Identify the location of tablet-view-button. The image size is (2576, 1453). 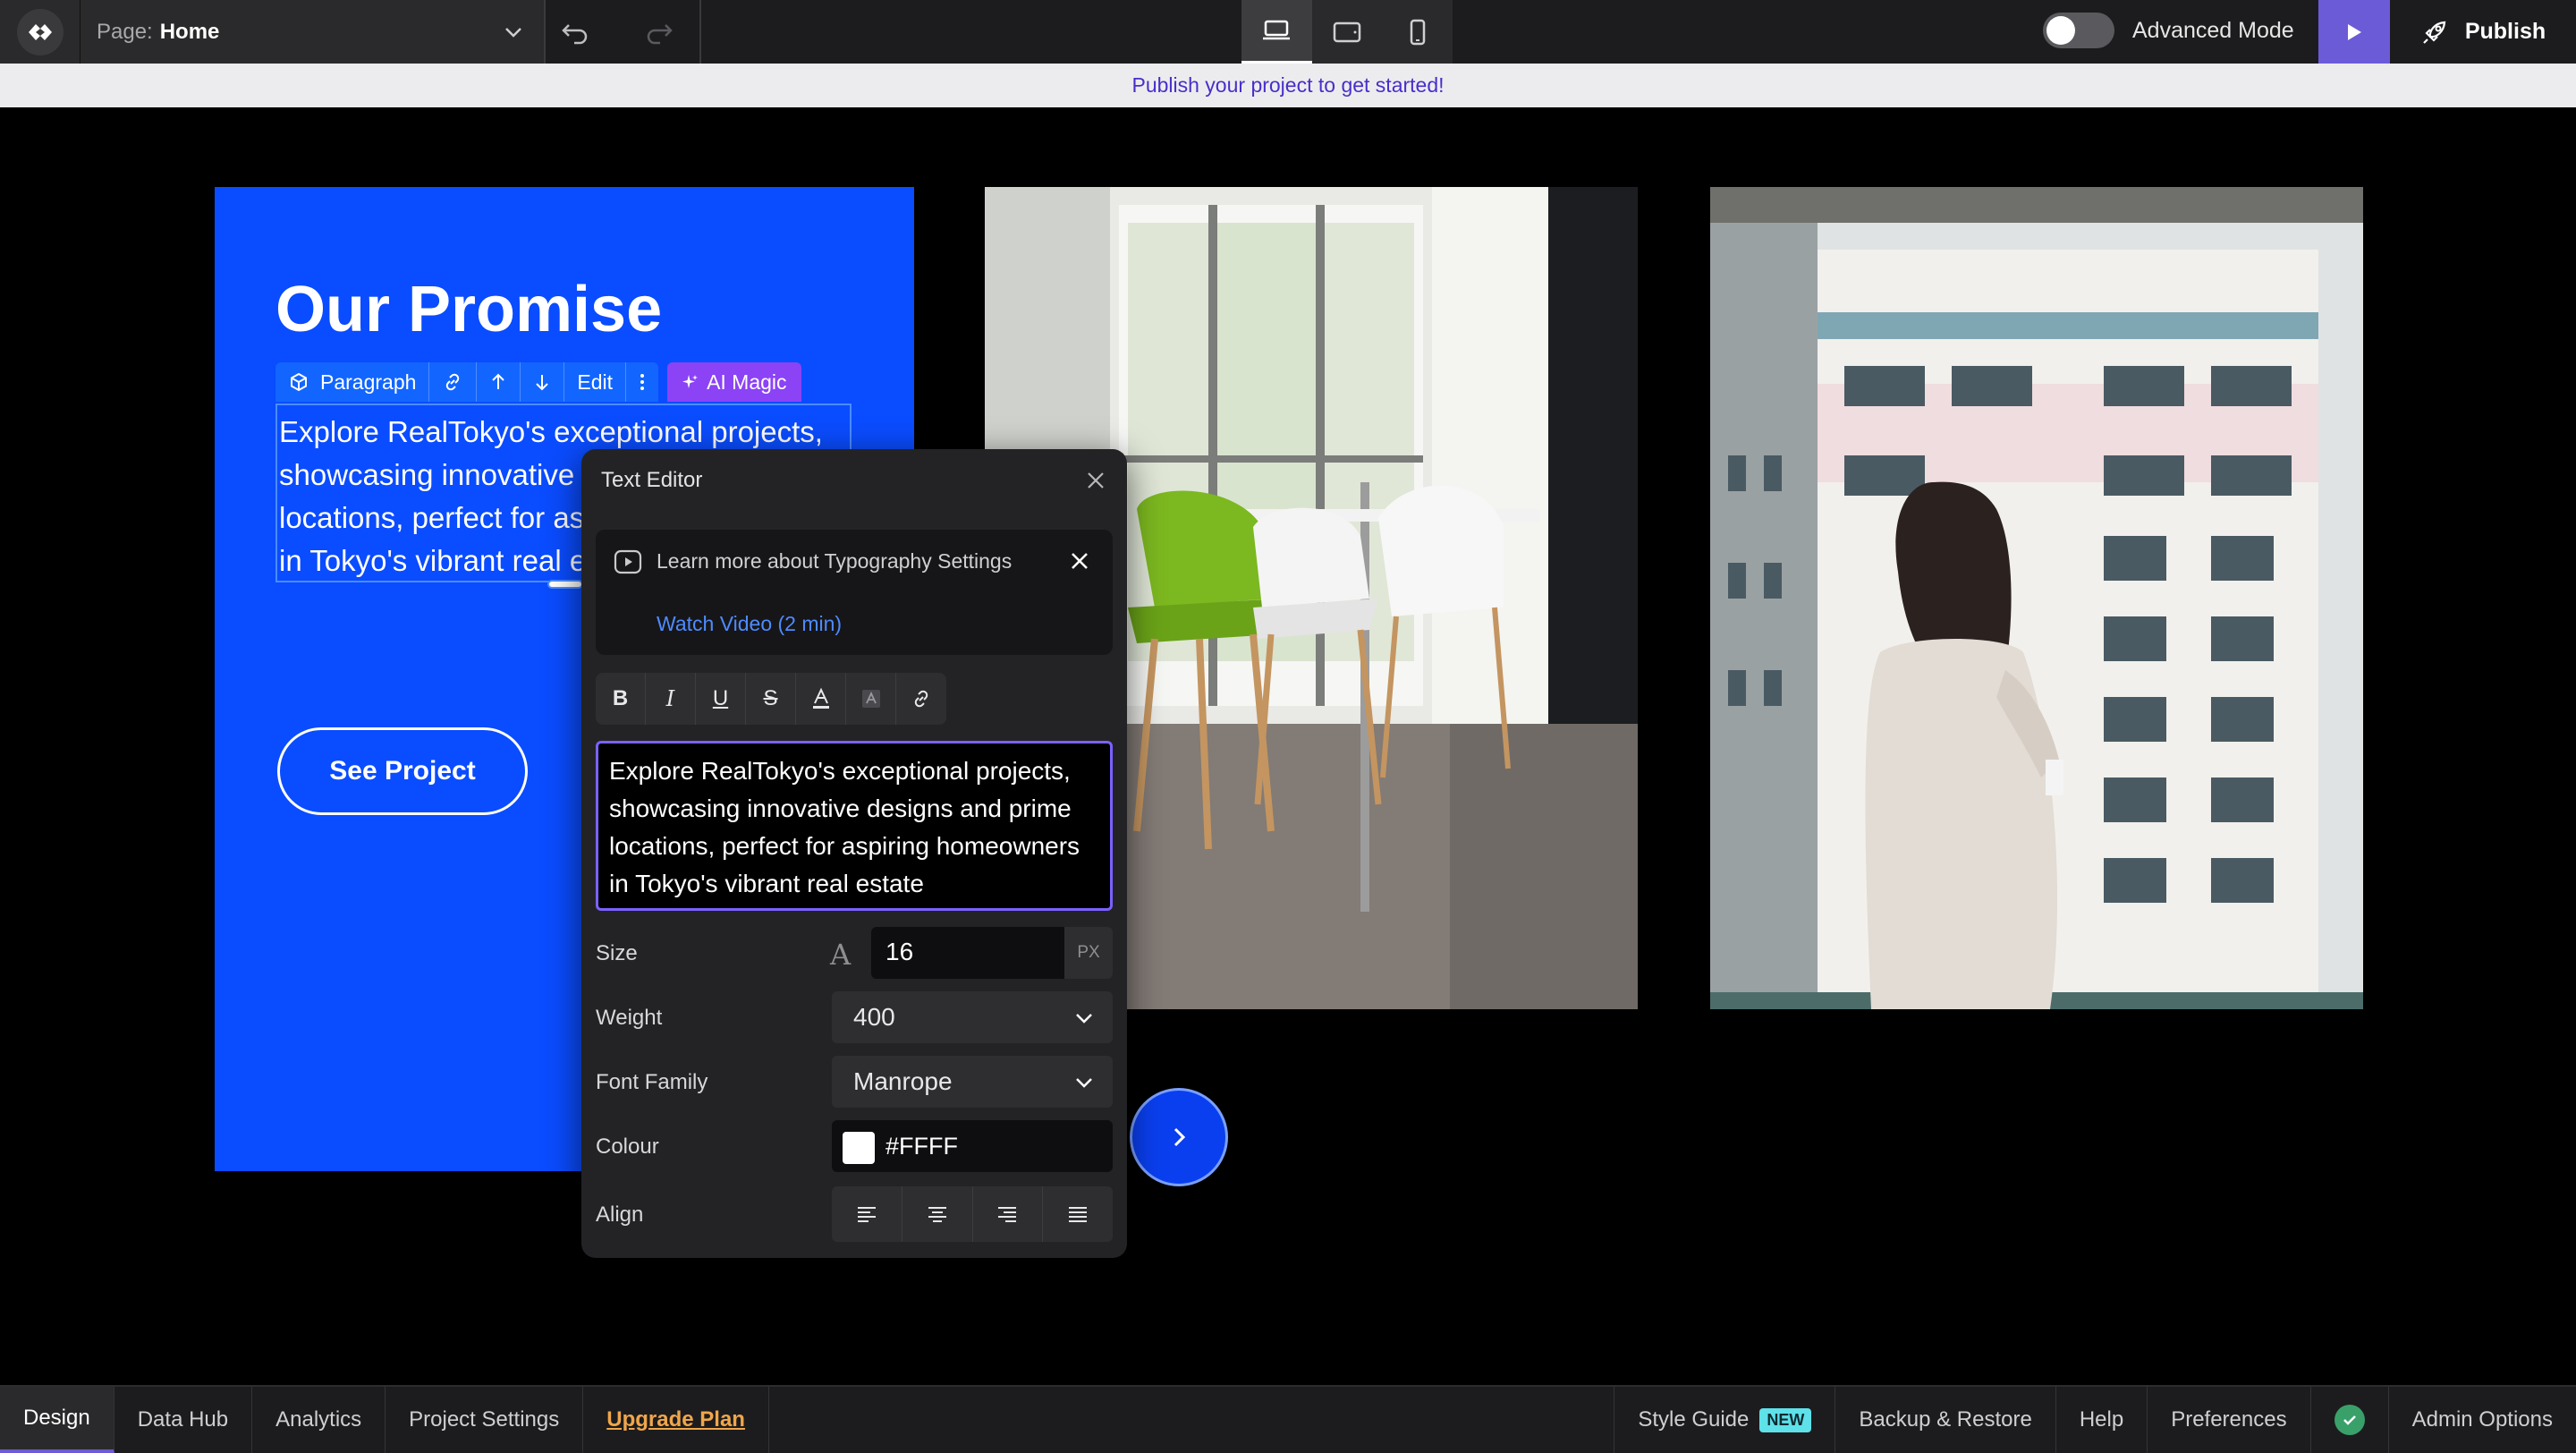
(1347, 32).